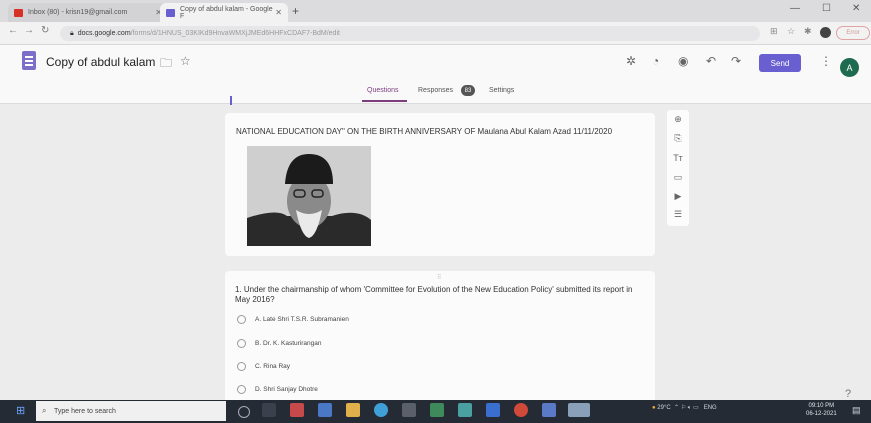  Describe the element at coordinates (678, 119) in the screenshot. I see `add-question-icon: ⊕` at that location.